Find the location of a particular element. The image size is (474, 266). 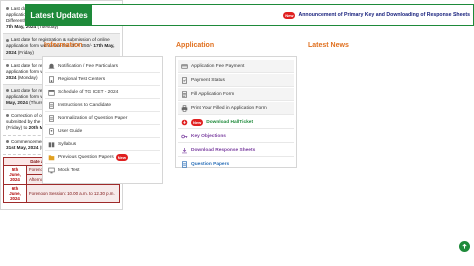

folder-icon is located at coordinates (51, 157).